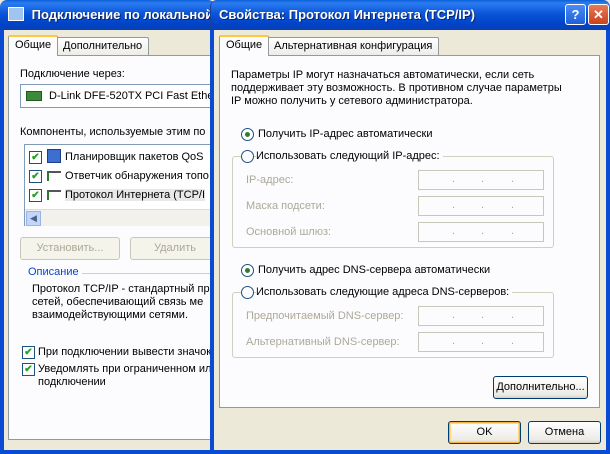  What do you see at coordinates (35, 195) in the screenshot?
I see `component-checkbox-tcpip` at bounding box center [35, 195].